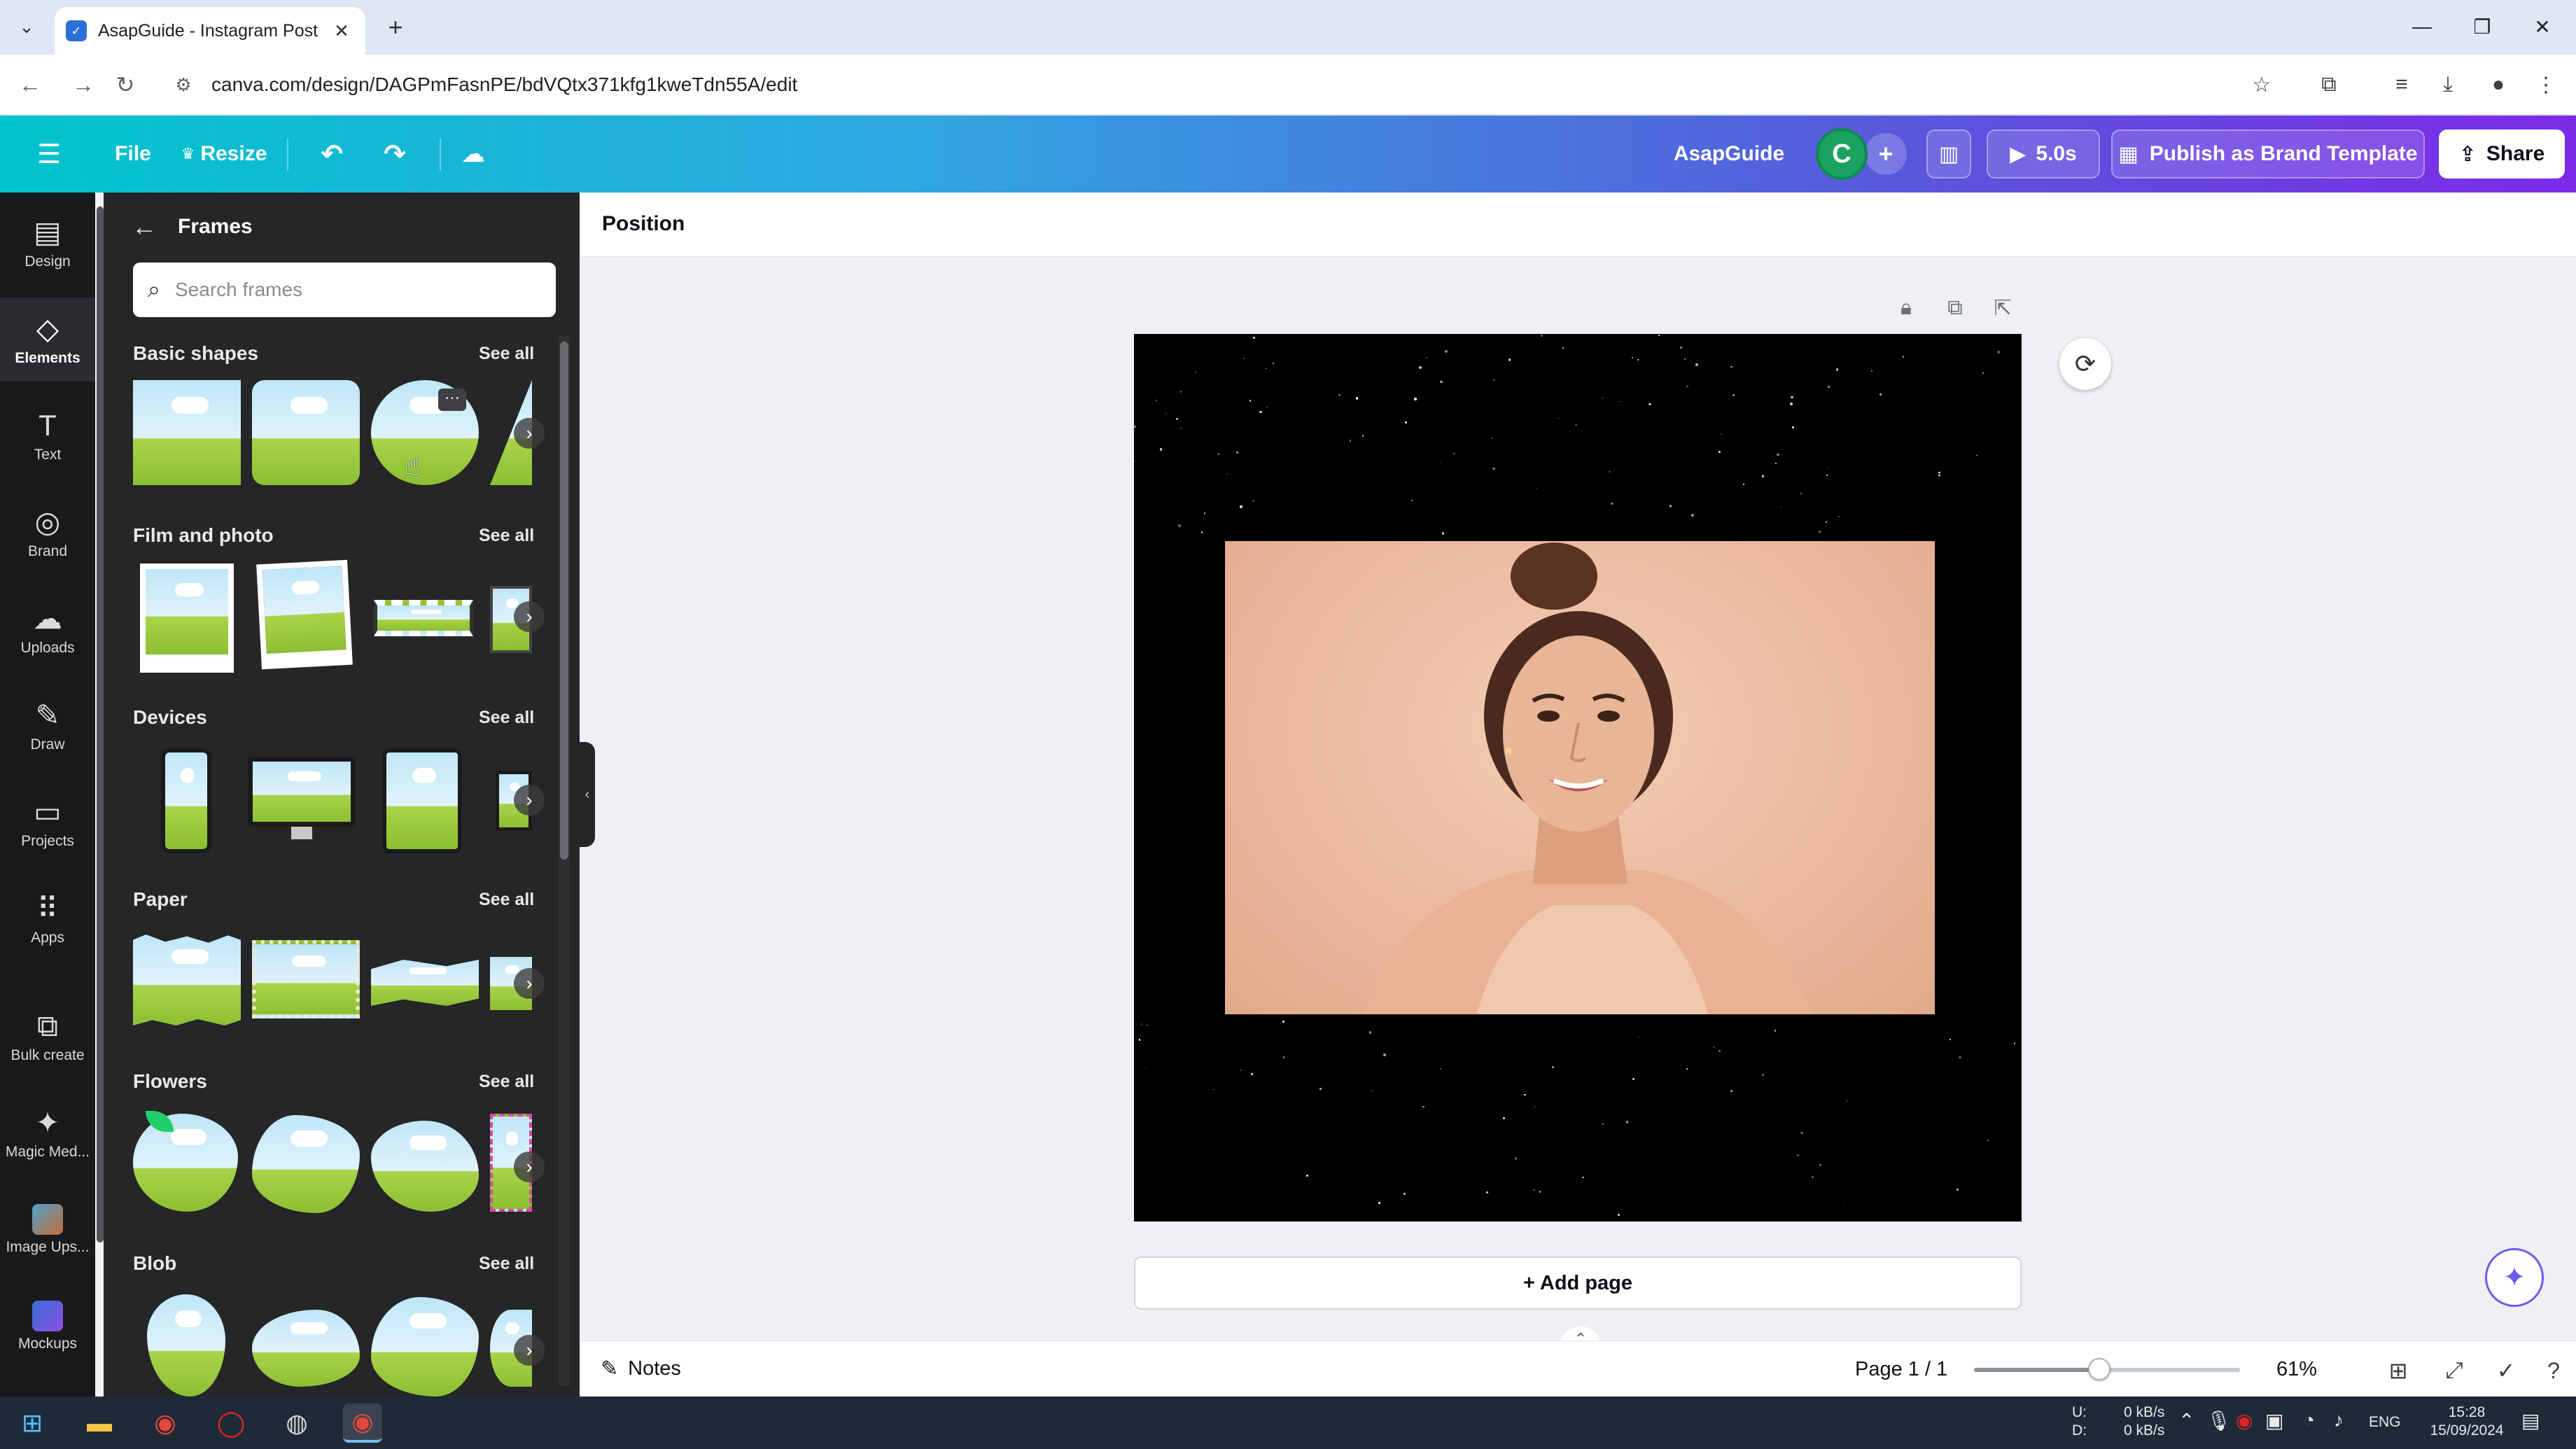  I want to click on input-language: ENG, so click(2385, 1422).